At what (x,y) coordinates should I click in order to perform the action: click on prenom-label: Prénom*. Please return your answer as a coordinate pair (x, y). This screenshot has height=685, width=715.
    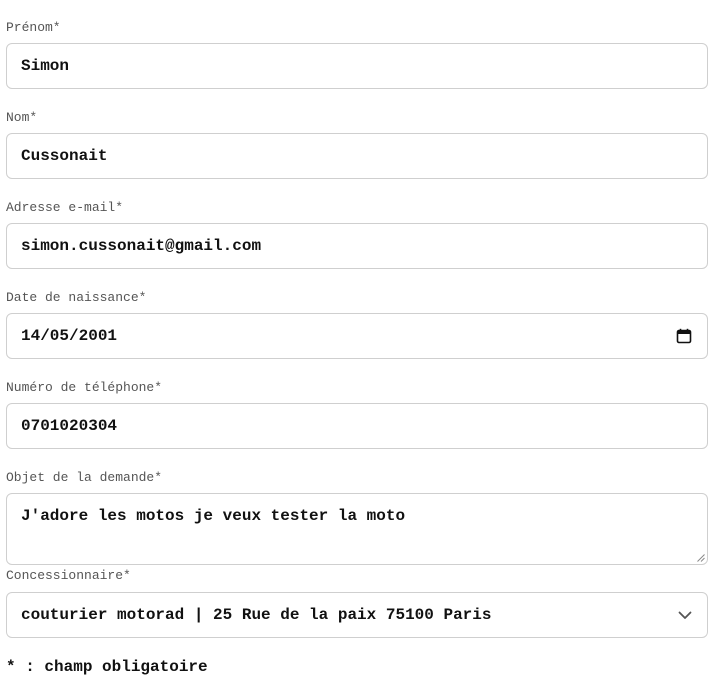
    Looking at the image, I should click on (33, 27).